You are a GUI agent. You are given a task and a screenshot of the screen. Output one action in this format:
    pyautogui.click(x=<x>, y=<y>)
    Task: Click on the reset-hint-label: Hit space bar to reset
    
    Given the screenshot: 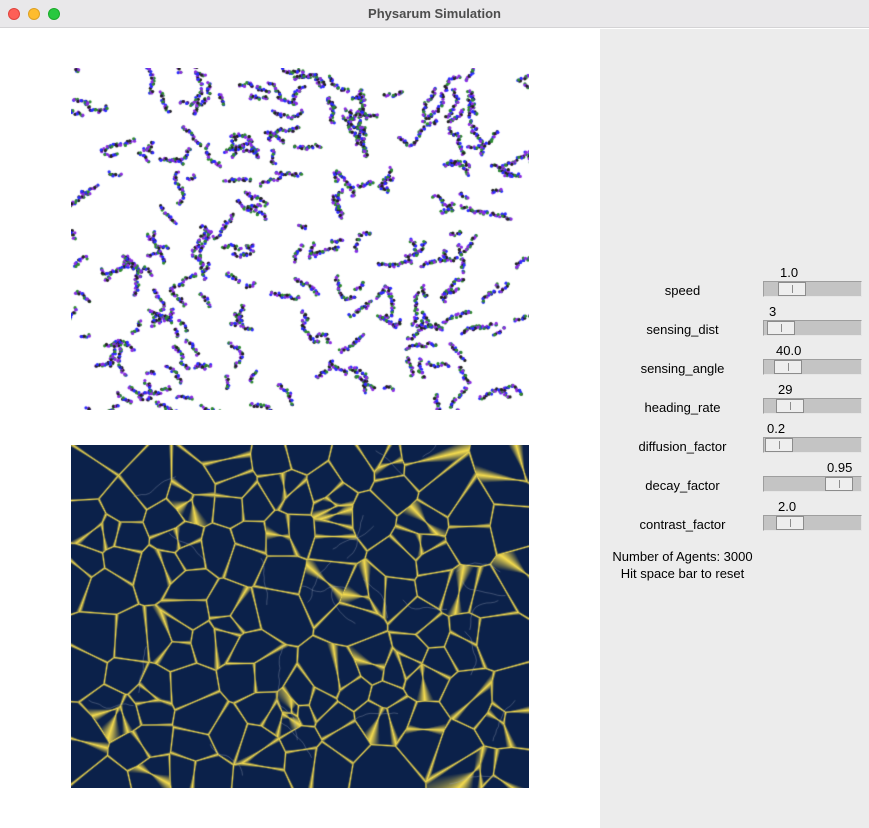 What is the action you would take?
    pyautogui.click(x=682, y=573)
    